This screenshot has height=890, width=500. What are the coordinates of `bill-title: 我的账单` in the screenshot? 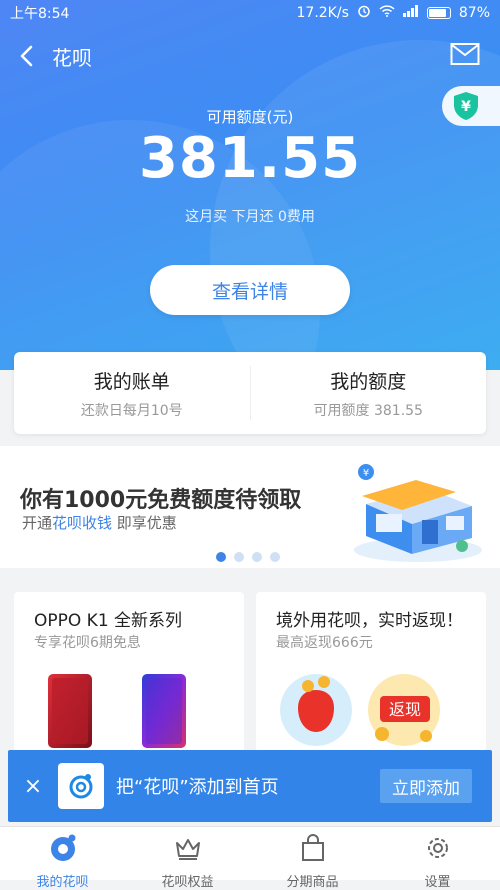 It's located at (131, 381).